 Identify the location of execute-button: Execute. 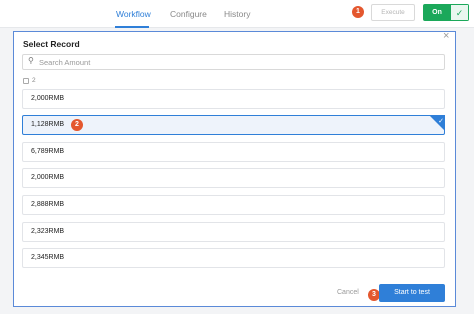
(393, 12).